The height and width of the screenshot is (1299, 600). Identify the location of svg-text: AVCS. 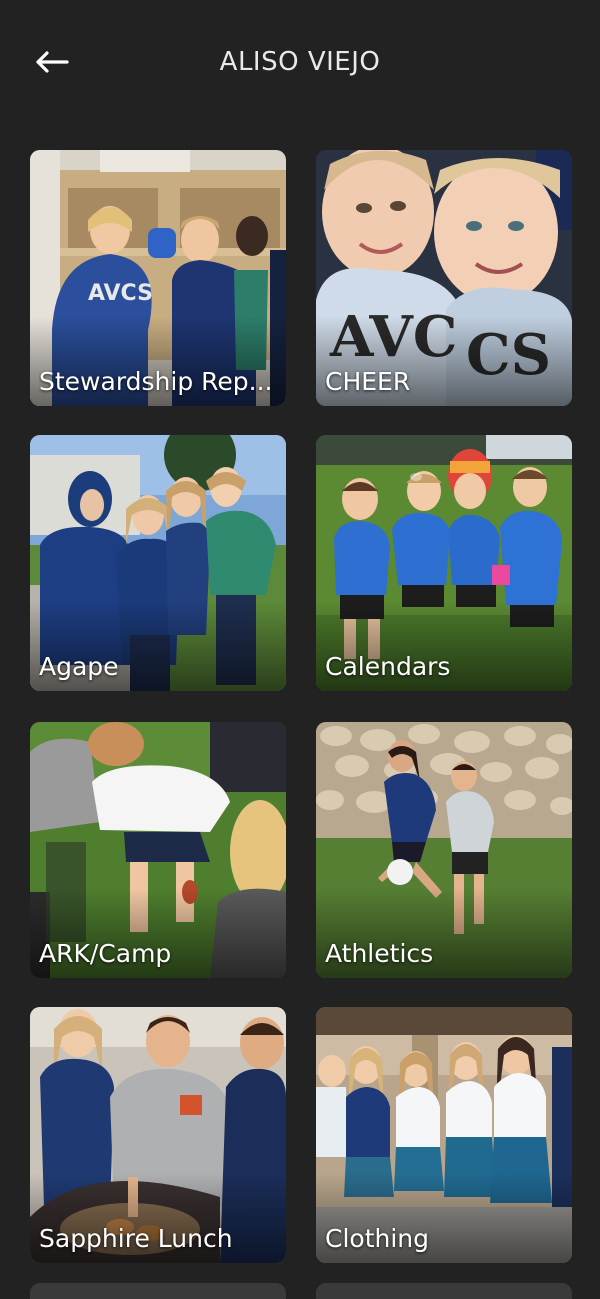
(120, 293).